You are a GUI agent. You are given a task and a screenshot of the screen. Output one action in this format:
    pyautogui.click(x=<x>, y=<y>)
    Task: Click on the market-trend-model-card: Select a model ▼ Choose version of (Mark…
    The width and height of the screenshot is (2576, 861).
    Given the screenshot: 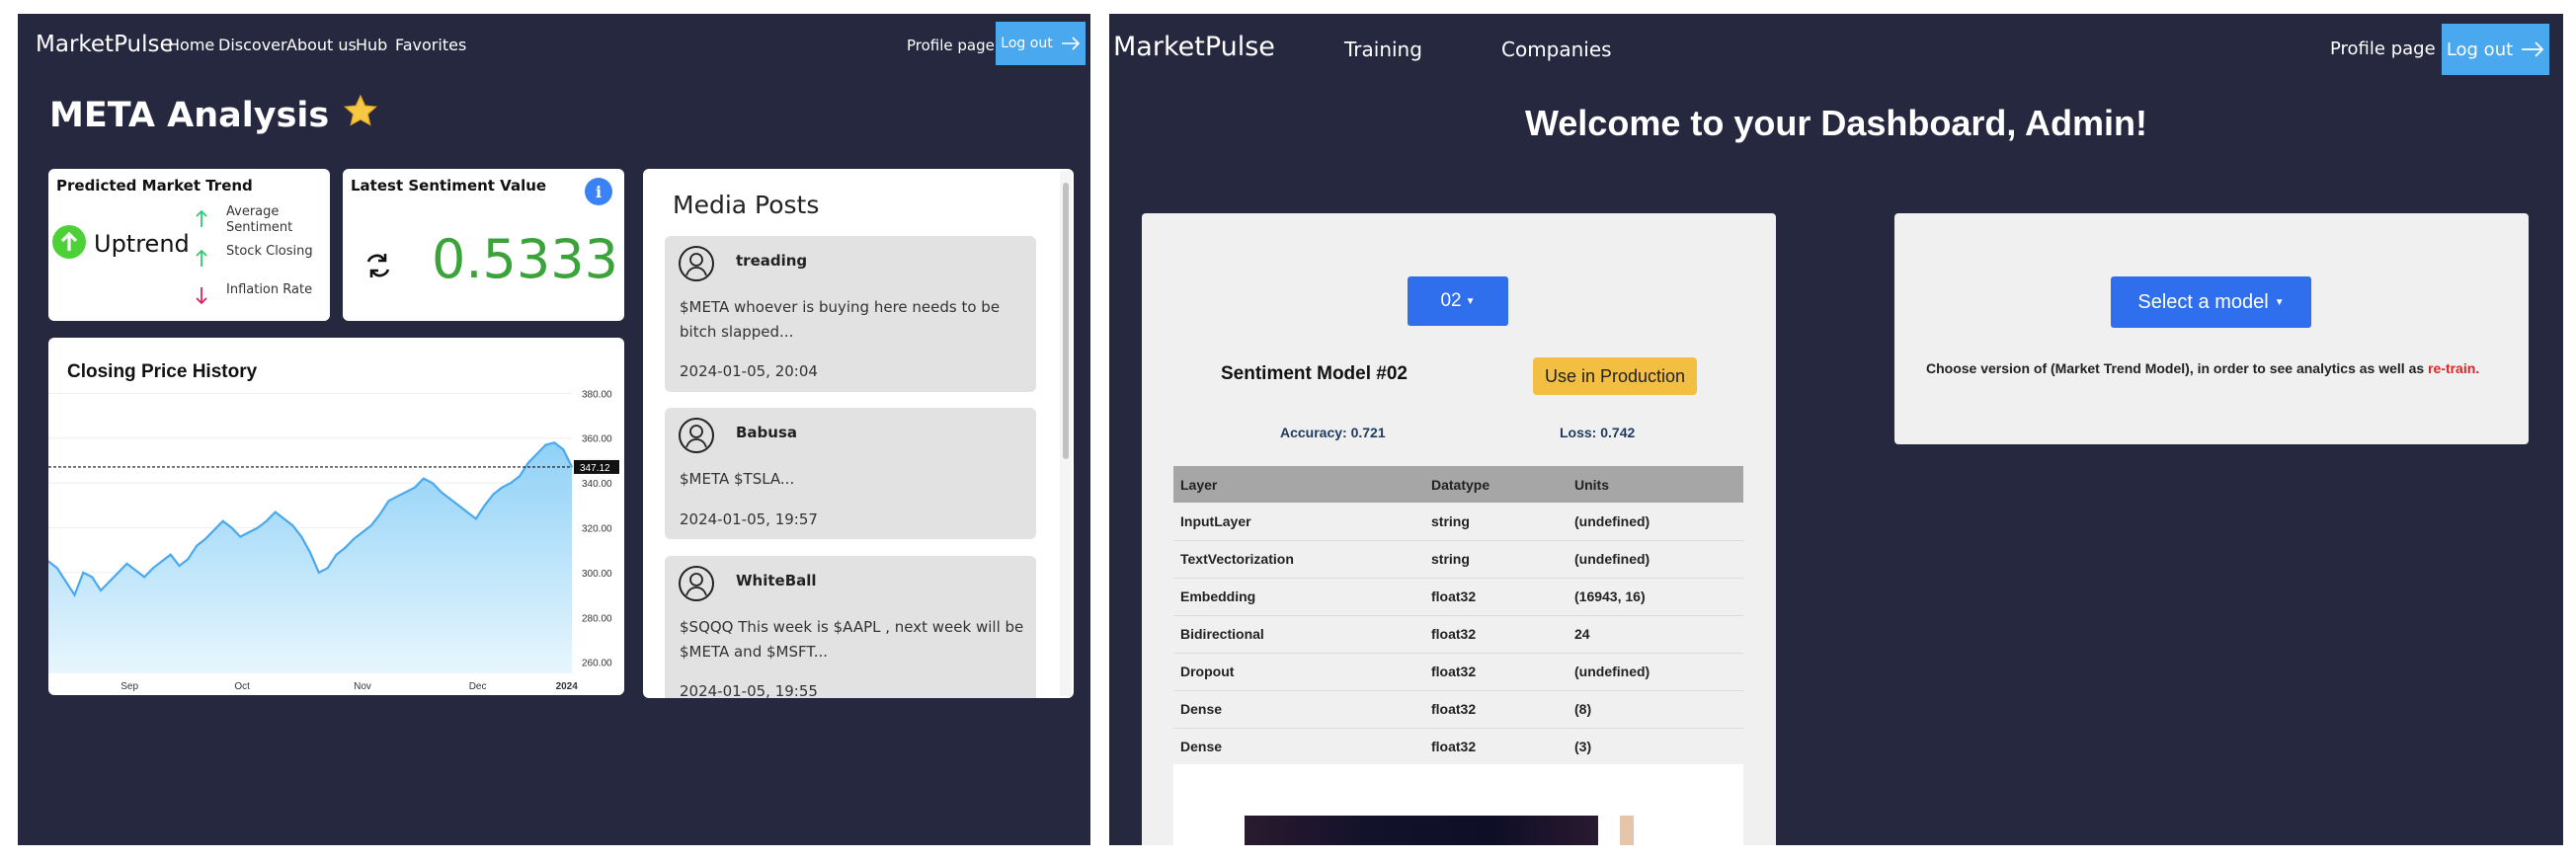 What is the action you would take?
    pyautogui.click(x=2211, y=328)
    